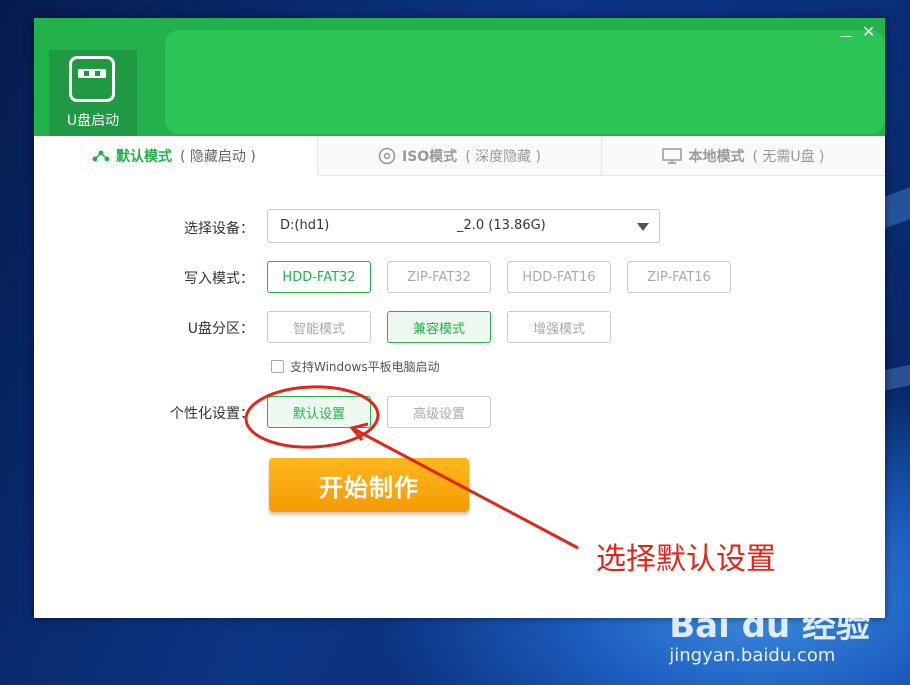 Image resolution: width=910 pixels, height=685 pixels. I want to click on annotation-text: 选择默认设置, so click(686, 559).